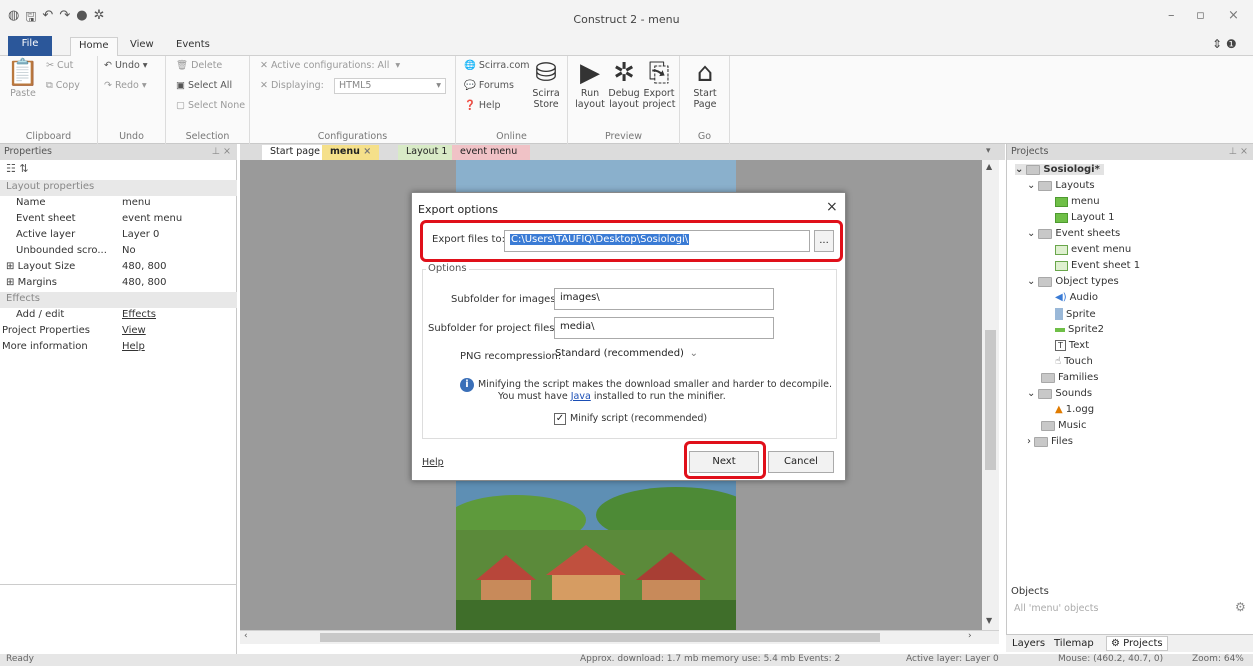 The image size is (1253, 666). What do you see at coordinates (118, 188) in the screenshot?
I see `property-row: Layout properties` at bounding box center [118, 188].